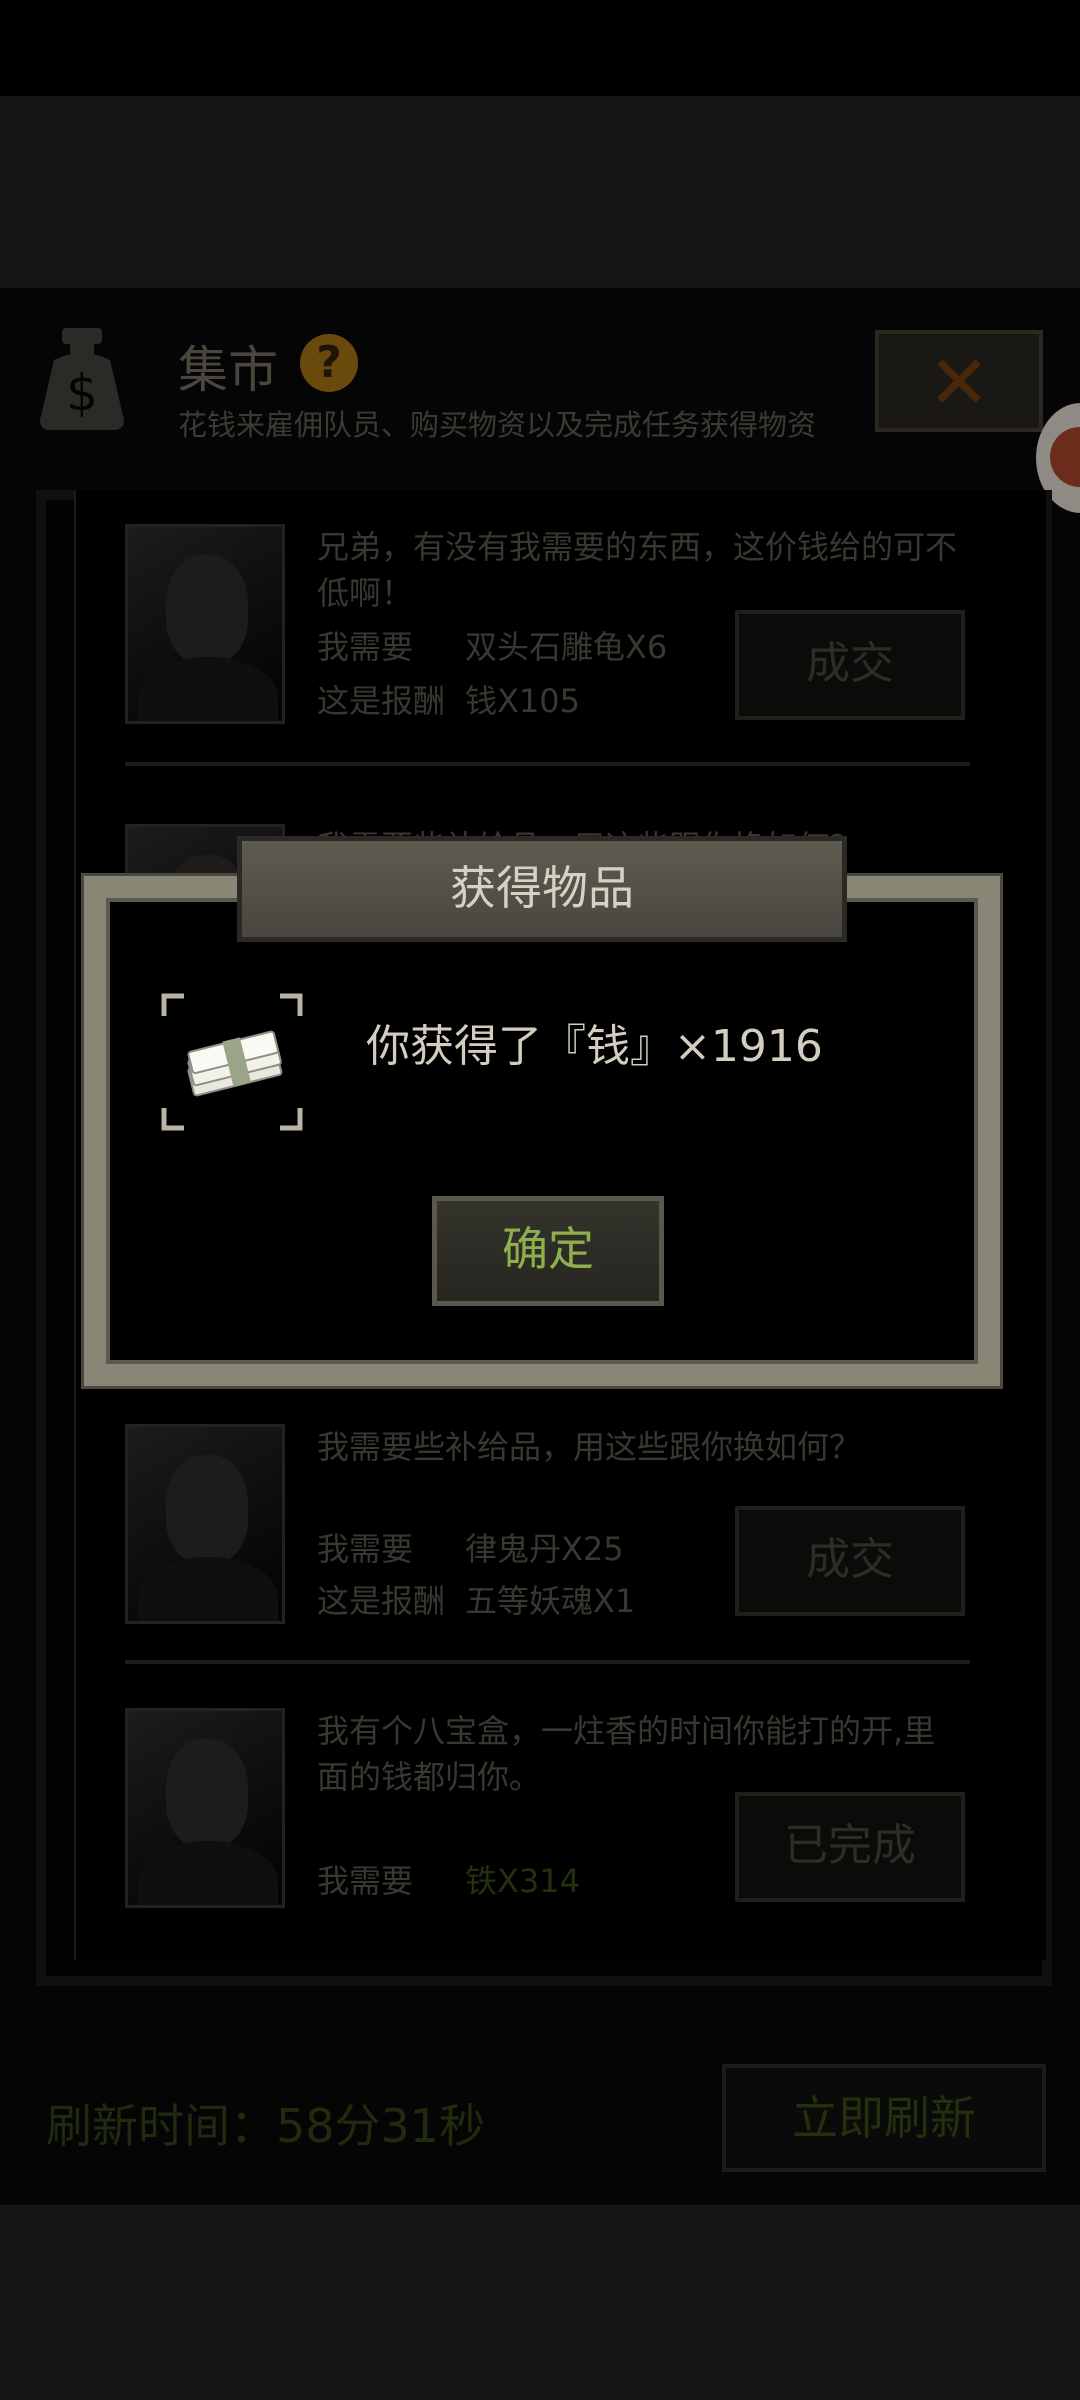 The width and height of the screenshot is (1080, 2400). Describe the element at coordinates (594, 1046) in the screenshot. I see `reward-message: 你获得了『钱』×1916` at that location.